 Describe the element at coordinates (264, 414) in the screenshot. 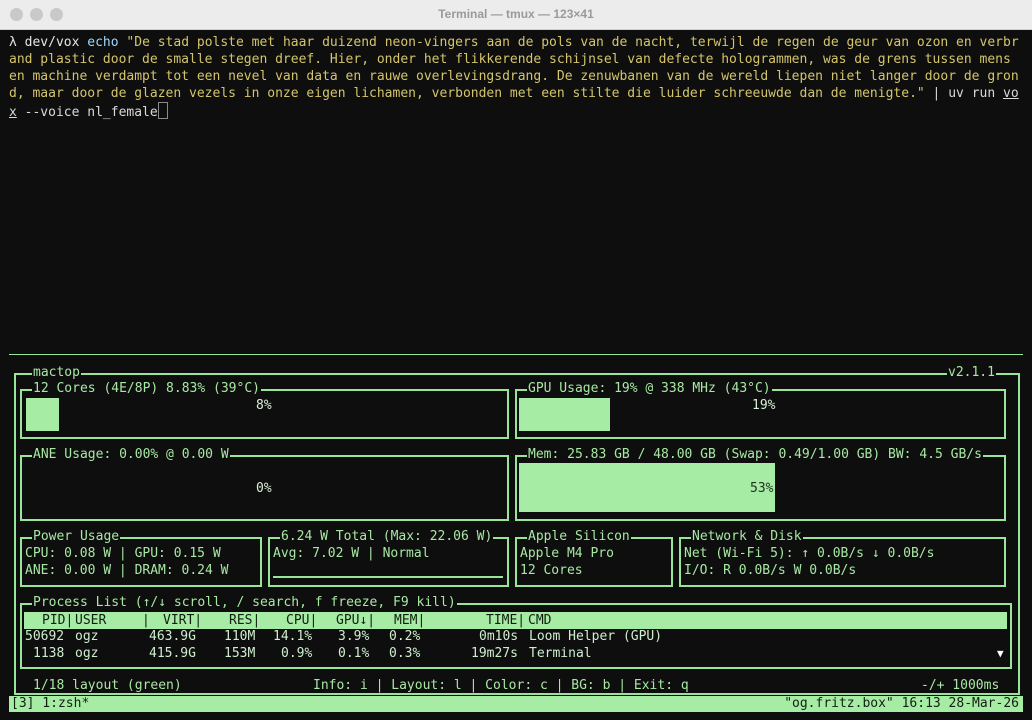

I see `cpu-gauge` at that location.